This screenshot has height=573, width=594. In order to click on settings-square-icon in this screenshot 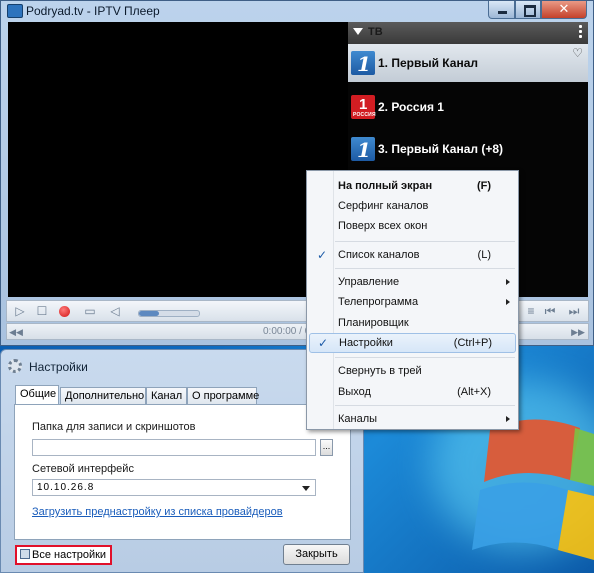, I will do `click(25, 554)`.